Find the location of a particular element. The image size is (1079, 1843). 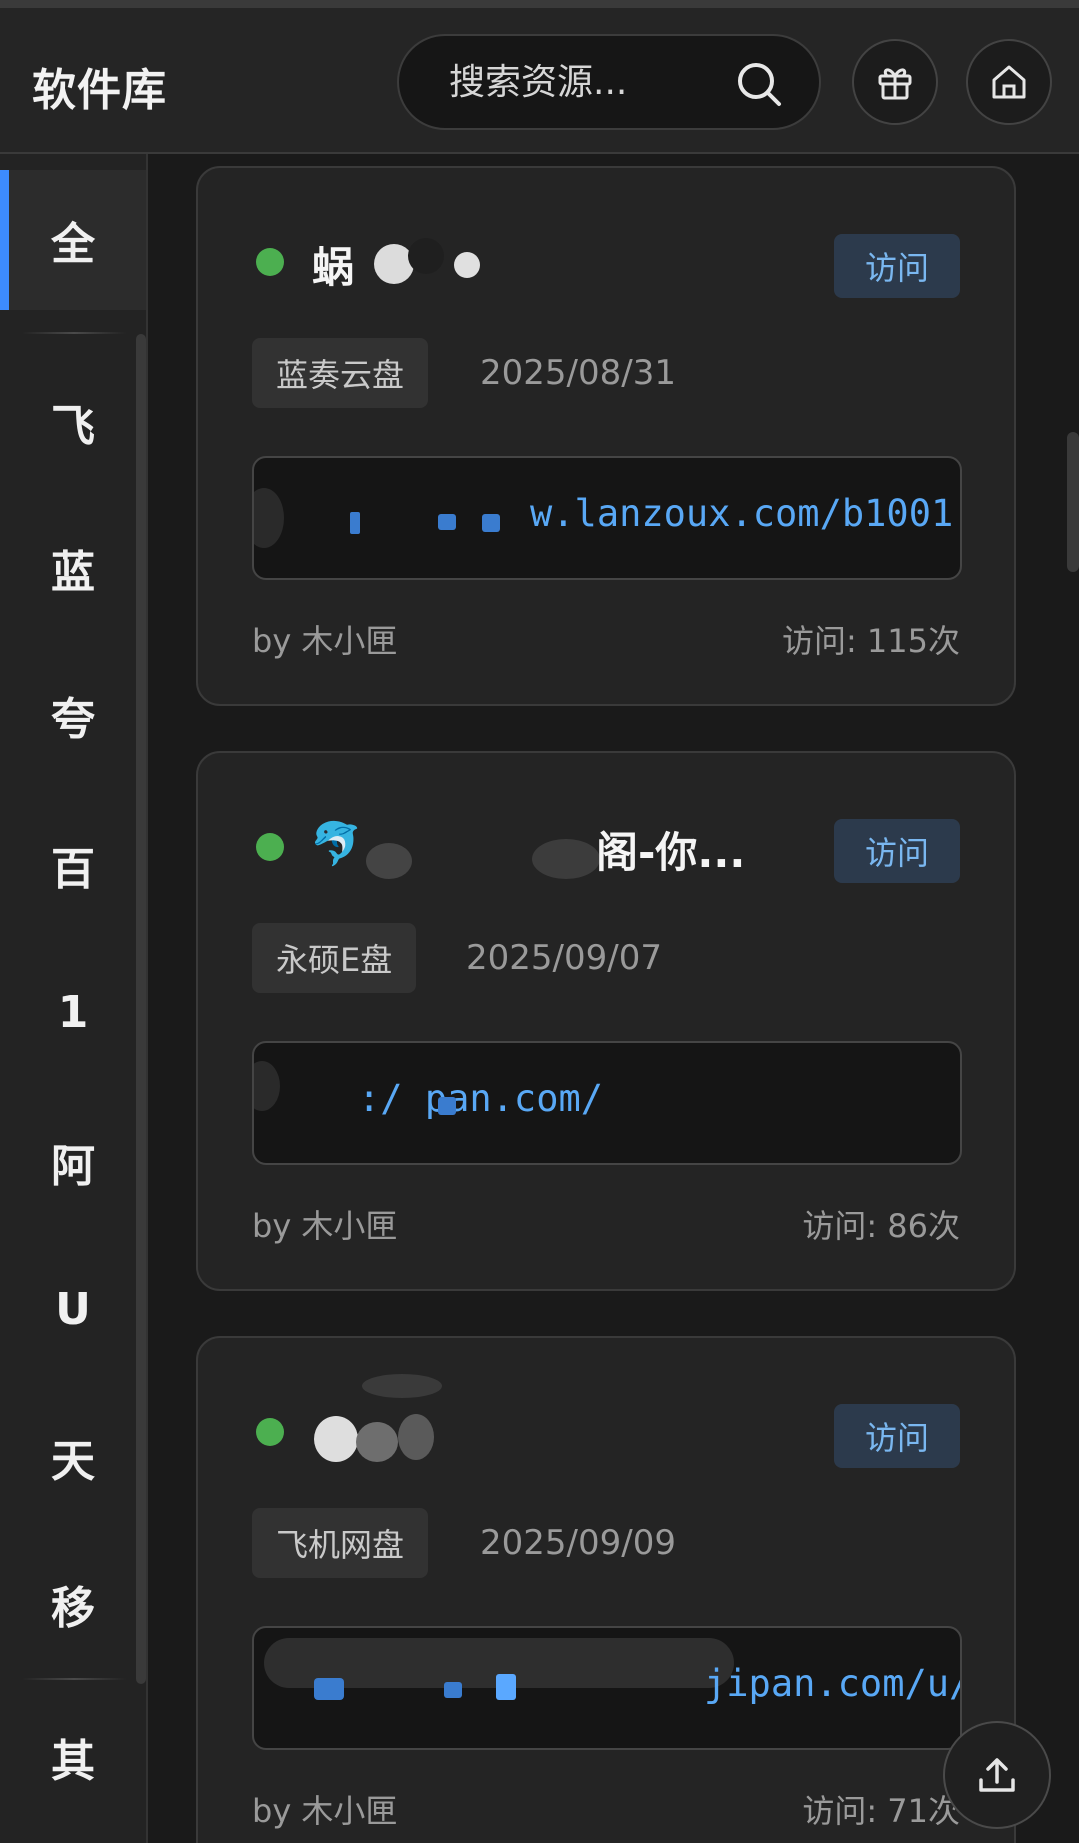

link-text: jipan.com/u/ is located at coordinates (832, 1683).